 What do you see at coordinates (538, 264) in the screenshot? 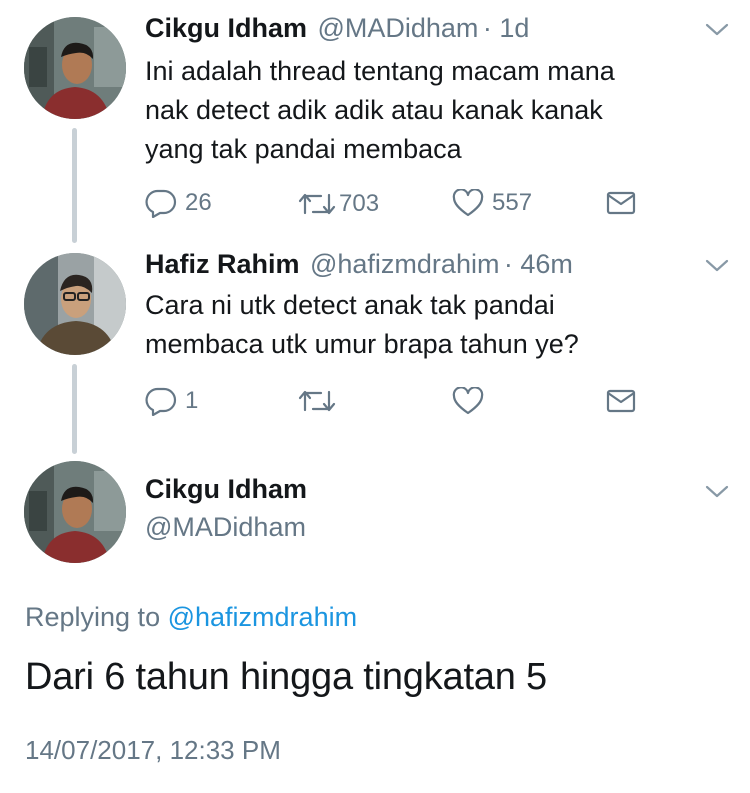
I see `tweet-time: · 46m` at bounding box center [538, 264].